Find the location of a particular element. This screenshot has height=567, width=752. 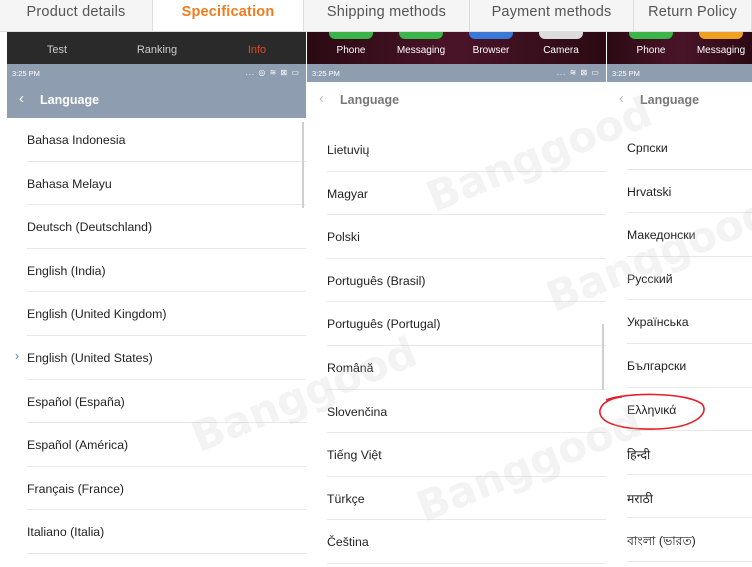

app-label-browser: Browser is located at coordinates (491, 50).